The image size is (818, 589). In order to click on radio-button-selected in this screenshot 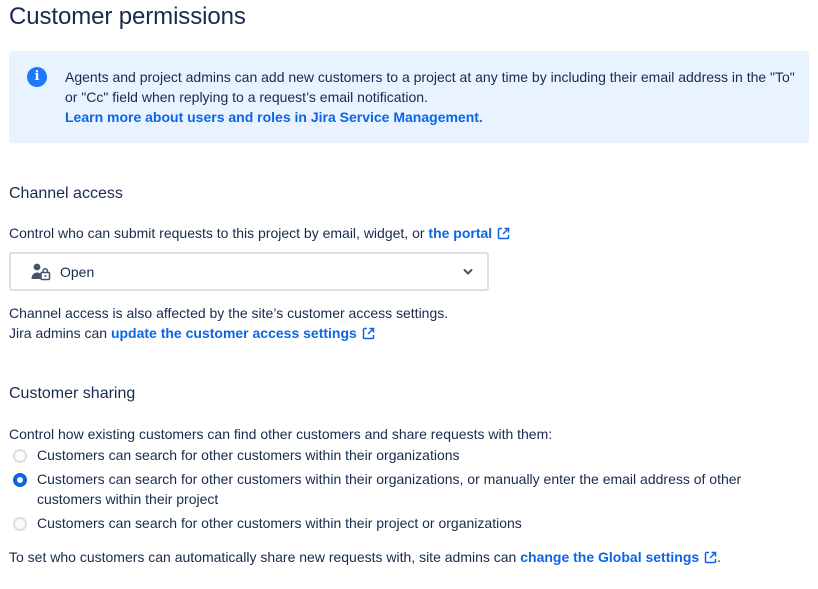, I will do `click(20, 480)`.